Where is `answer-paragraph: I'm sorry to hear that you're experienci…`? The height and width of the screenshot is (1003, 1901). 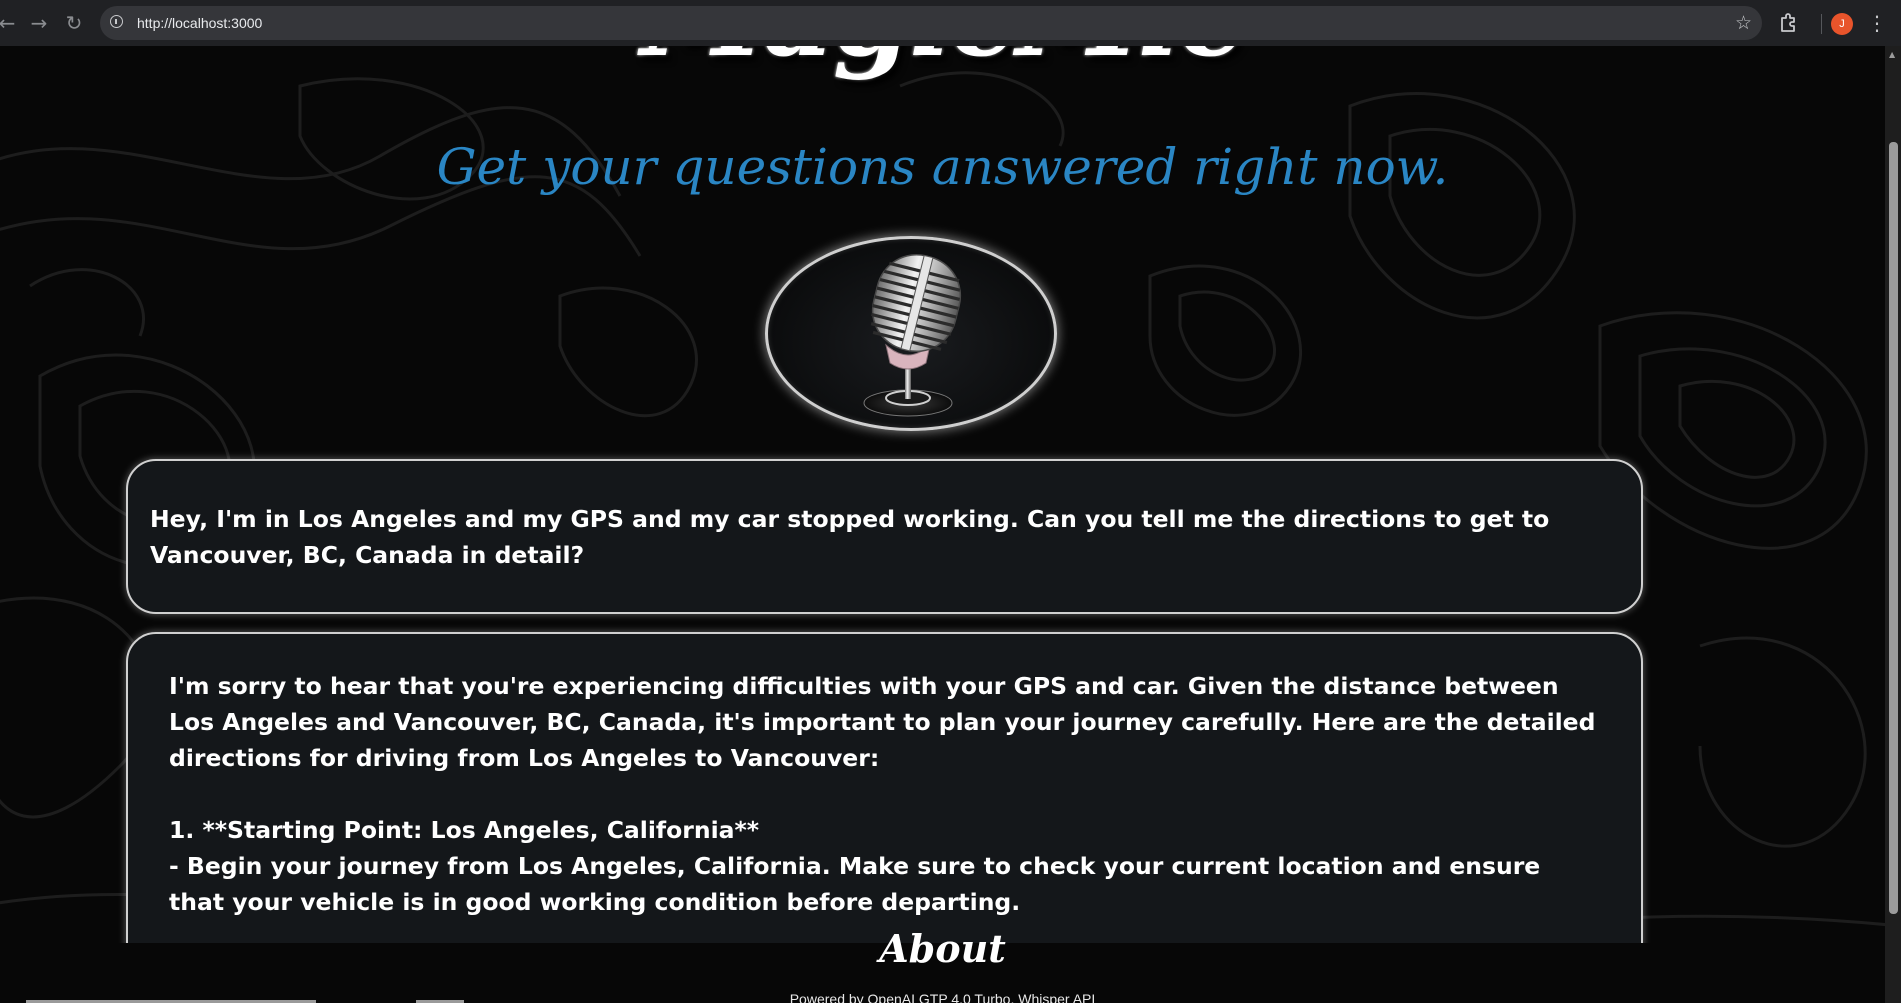 answer-paragraph: I'm sorry to hear that you're experienci… is located at coordinates (886, 722).